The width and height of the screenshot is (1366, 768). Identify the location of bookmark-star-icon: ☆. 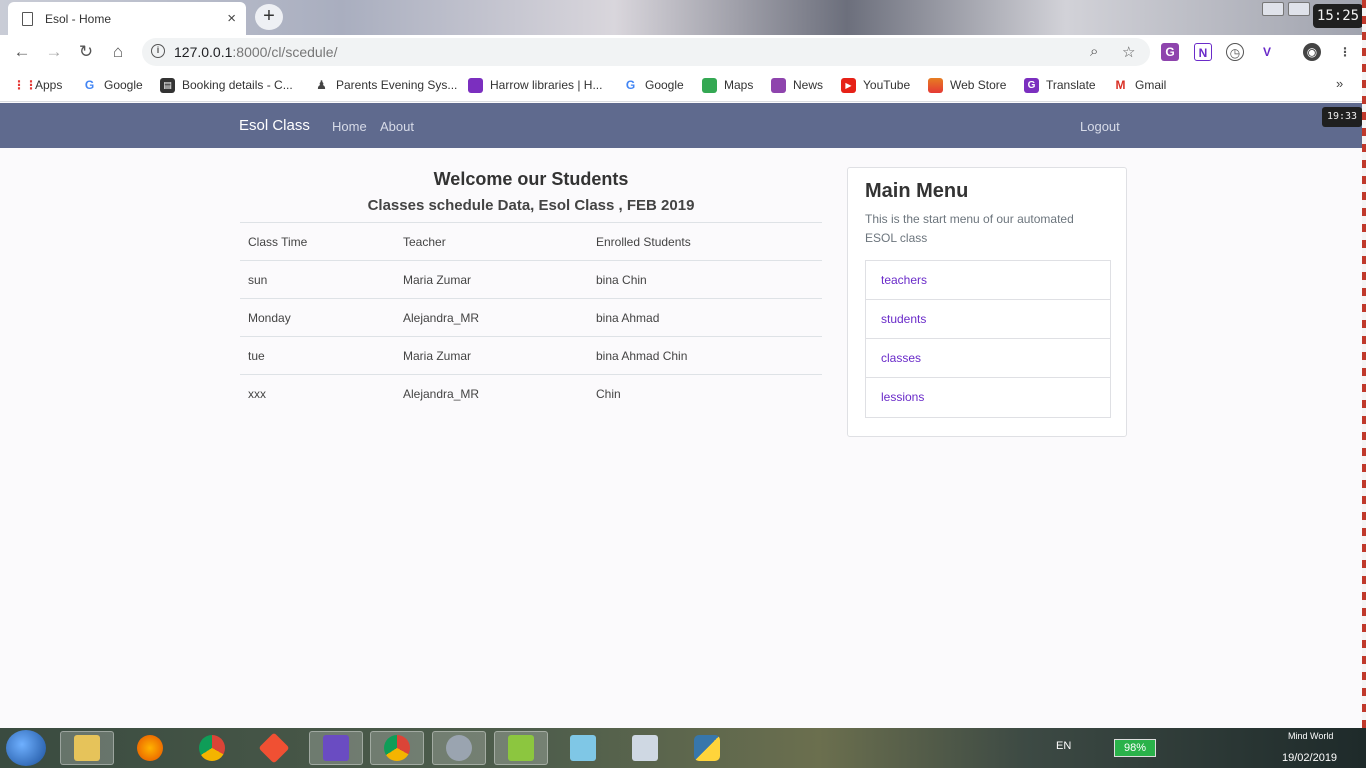
(1128, 52).